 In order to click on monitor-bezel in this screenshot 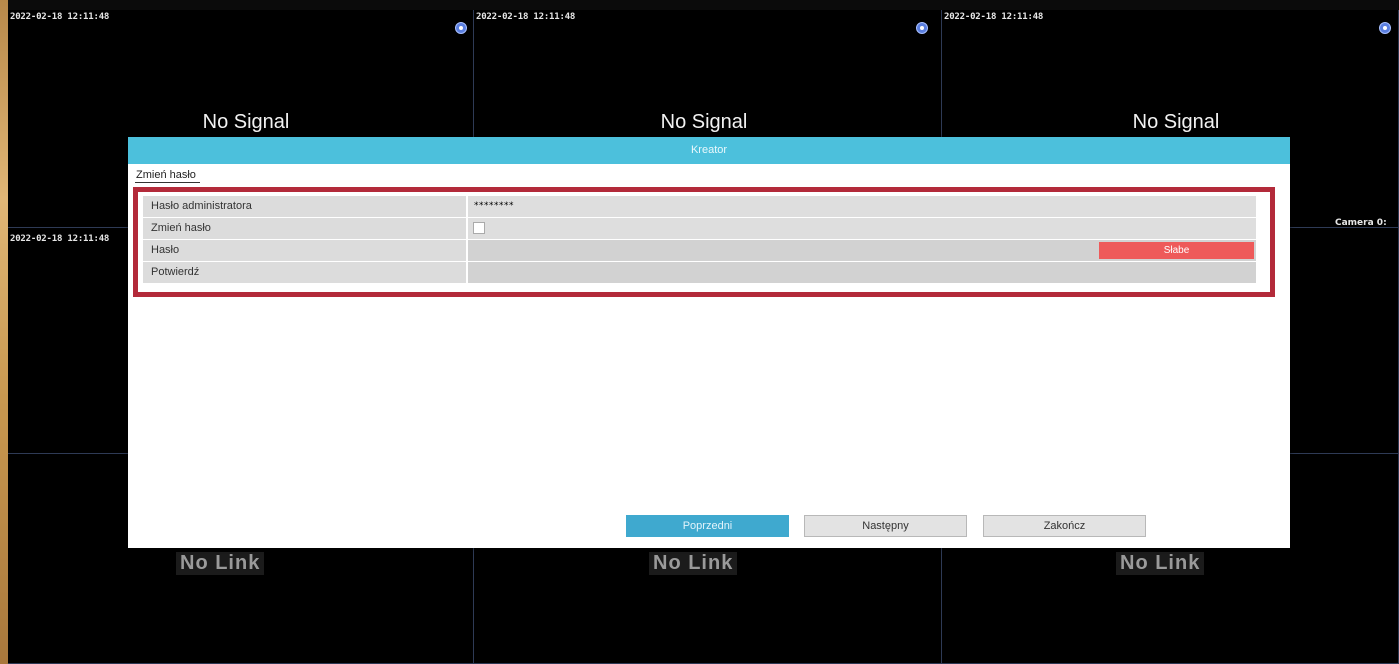, I will do `click(4, 332)`.